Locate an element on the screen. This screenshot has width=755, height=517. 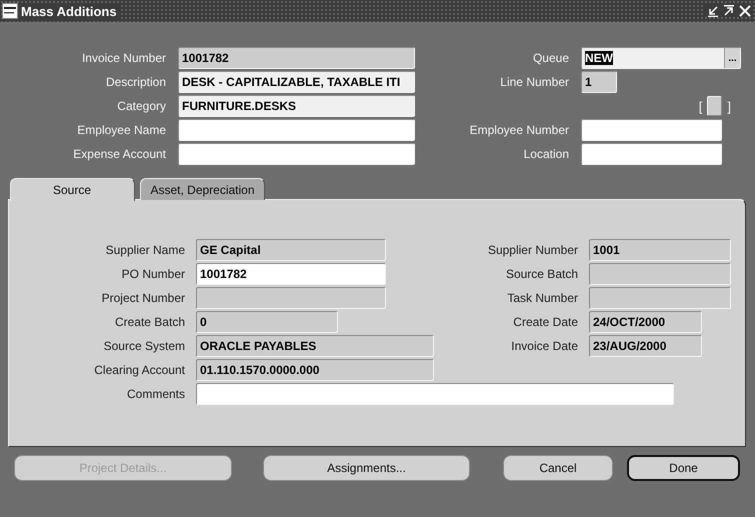
text-field: 24/OCT/2000 is located at coordinates (645, 322).